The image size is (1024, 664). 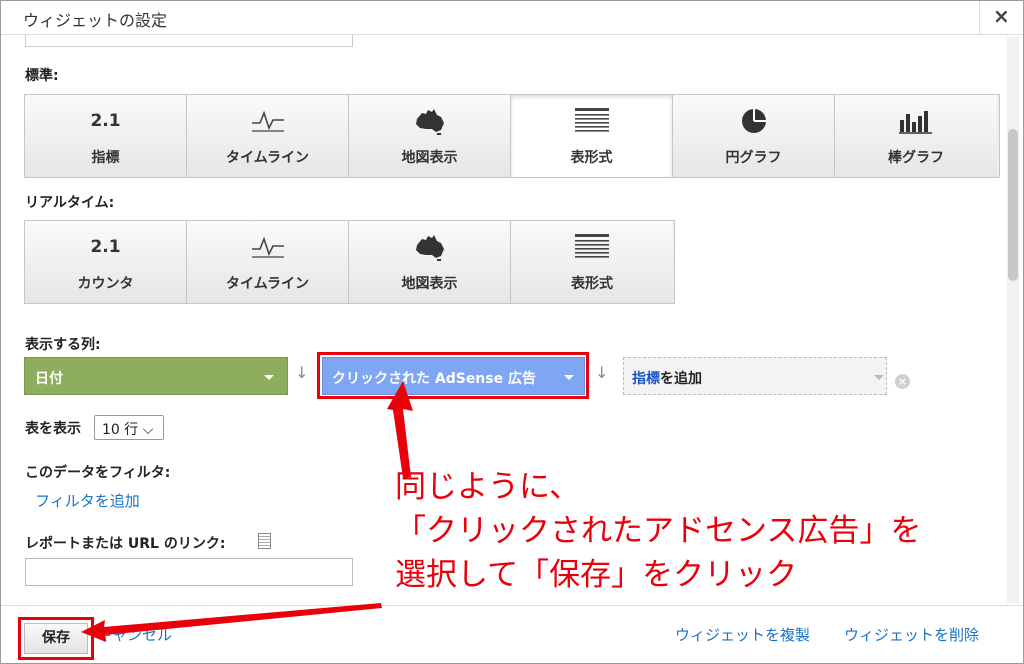 What do you see at coordinates (189, 41) in the screenshot?
I see `title-input-remnant` at bounding box center [189, 41].